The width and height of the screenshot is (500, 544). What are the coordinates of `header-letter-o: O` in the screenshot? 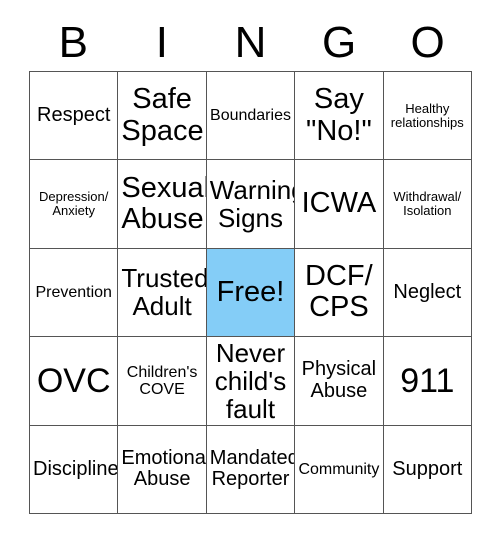 It's located at (427, 42).